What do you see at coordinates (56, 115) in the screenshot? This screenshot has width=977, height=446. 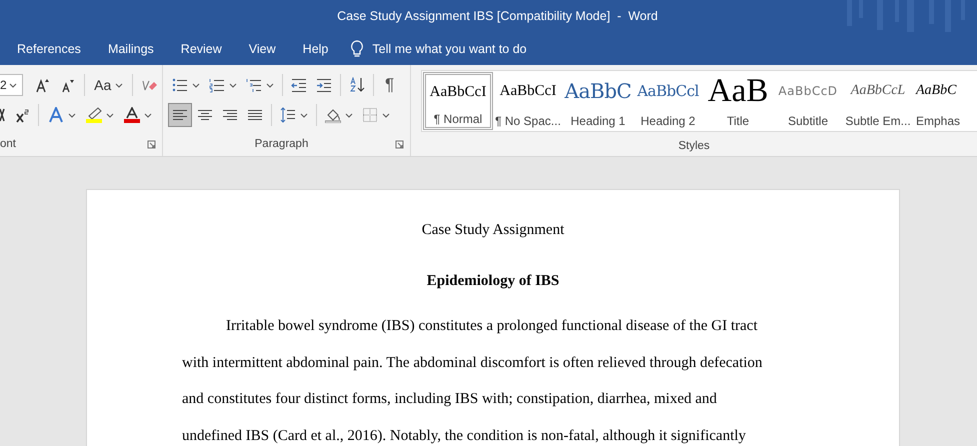 I see `text-effects-icon` at bounding box center [56, 115].